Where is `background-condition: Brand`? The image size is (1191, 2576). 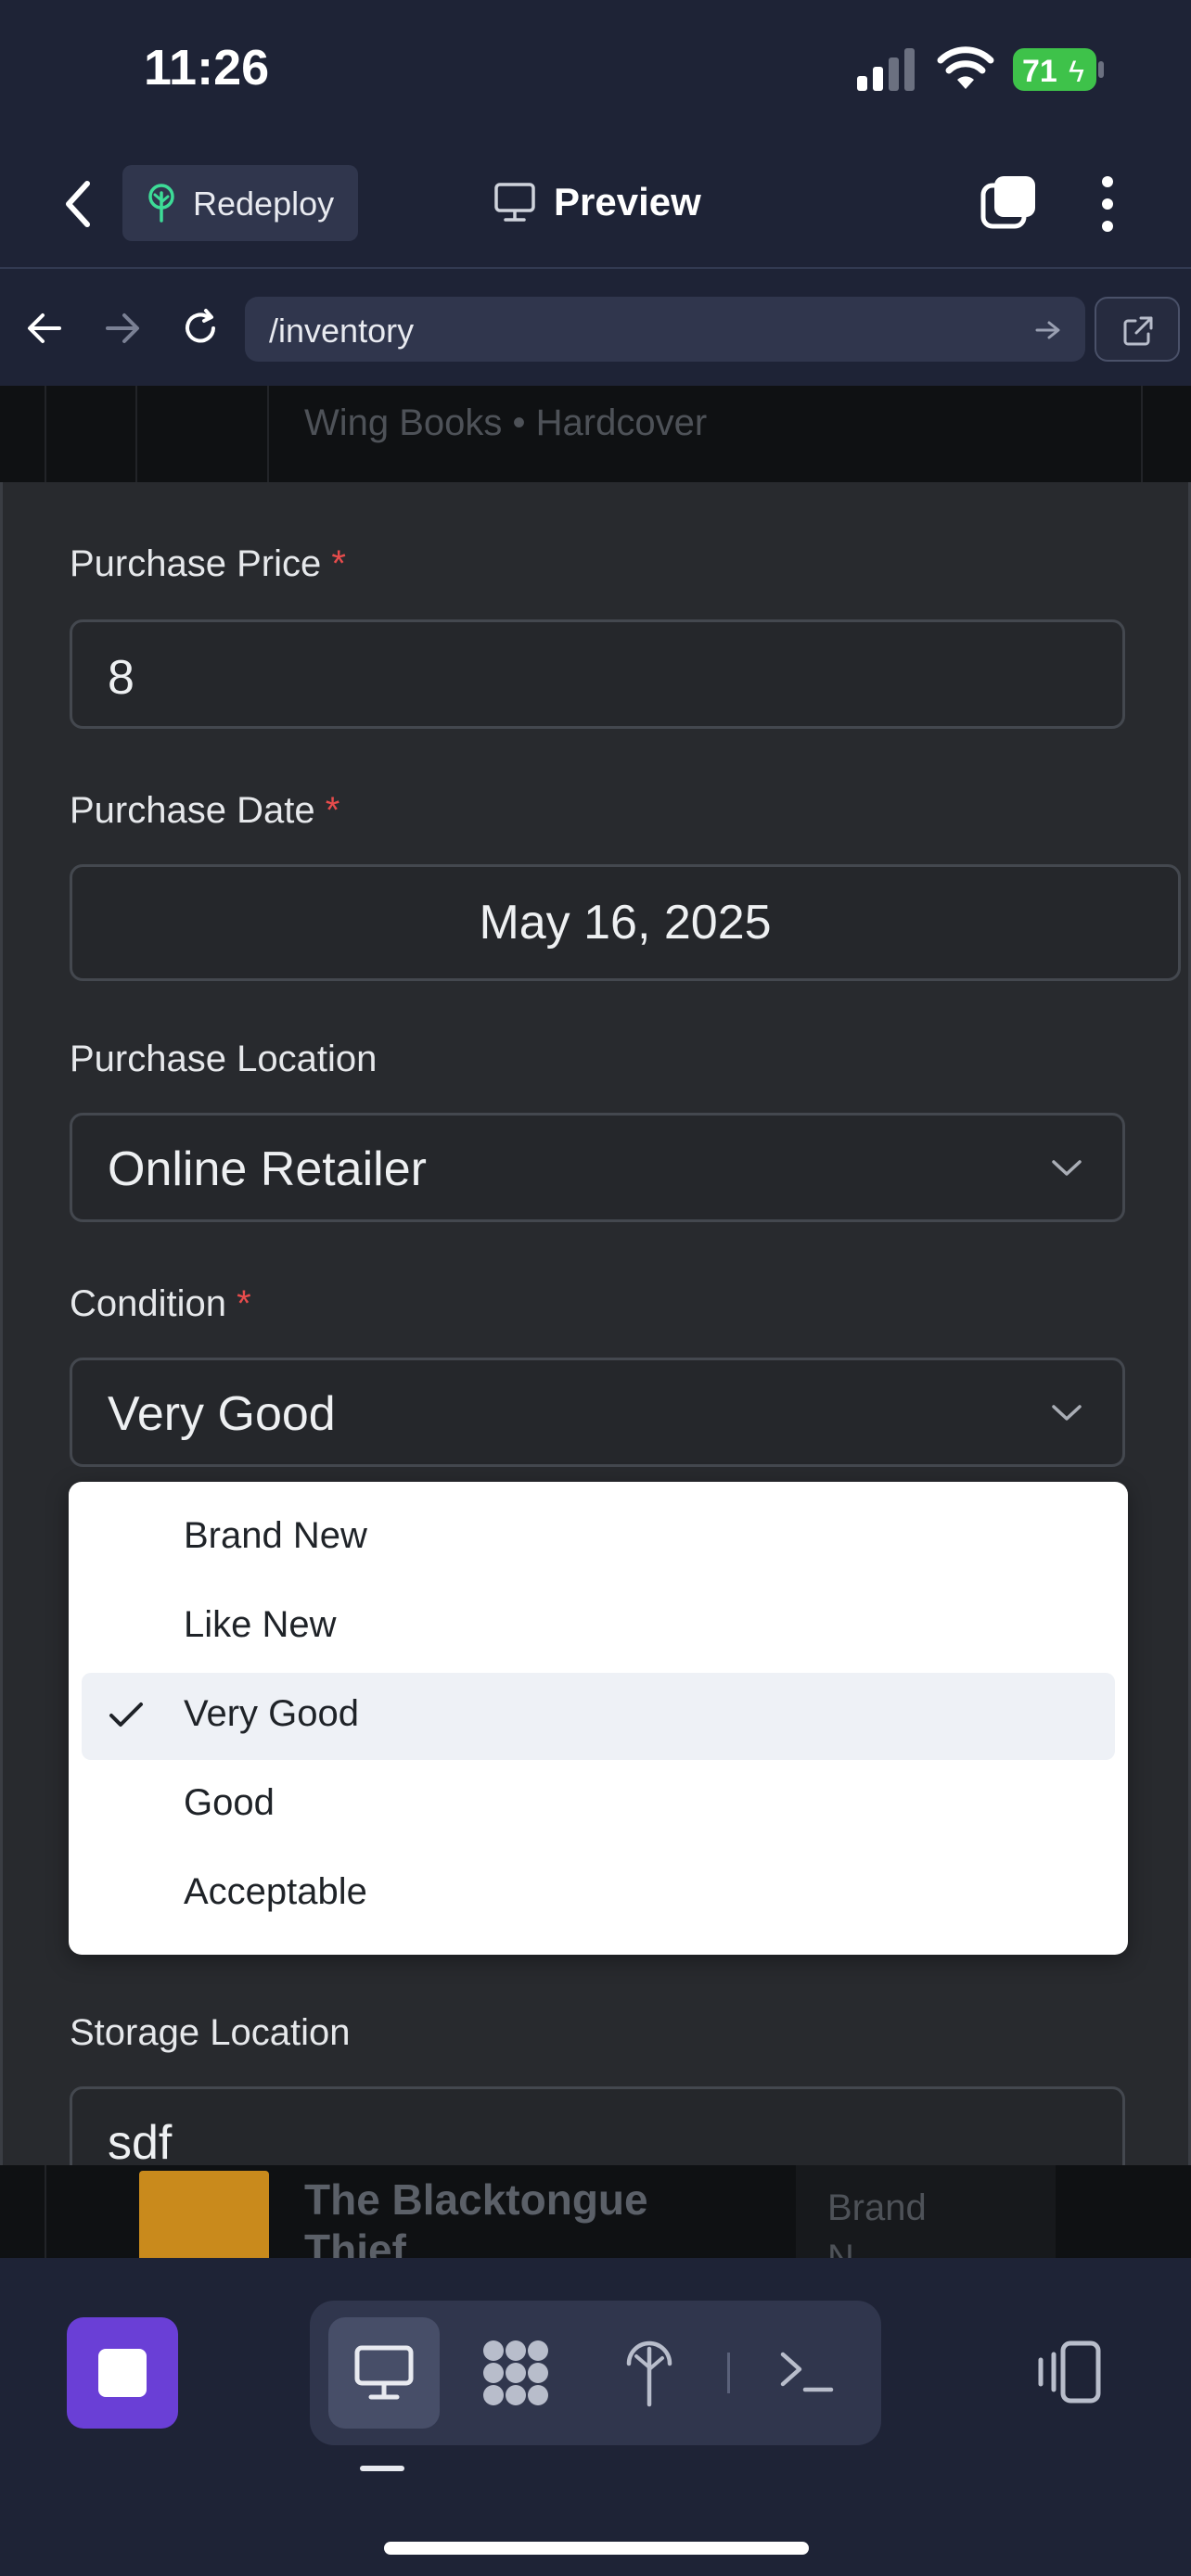
background-condition: Brand is located at coordinates (877, 2207).